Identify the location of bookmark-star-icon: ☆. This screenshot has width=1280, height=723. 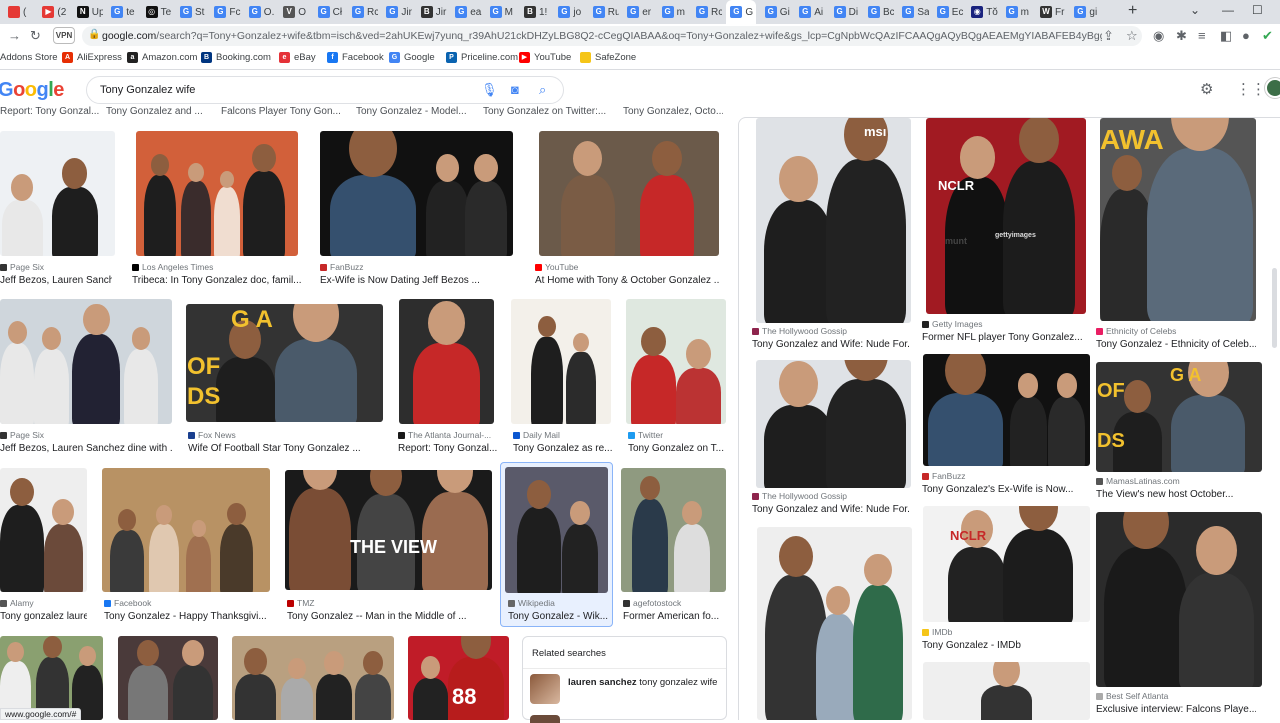
(1132, 36).